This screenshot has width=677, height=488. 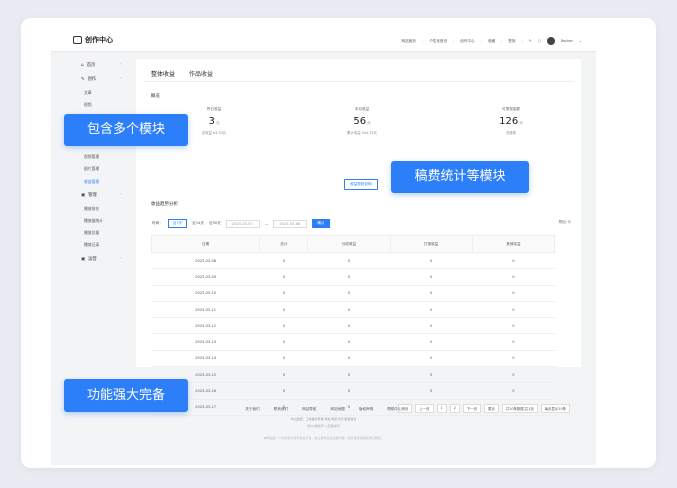 I want to click on table-header: 日期, so click(x=205, y=244).